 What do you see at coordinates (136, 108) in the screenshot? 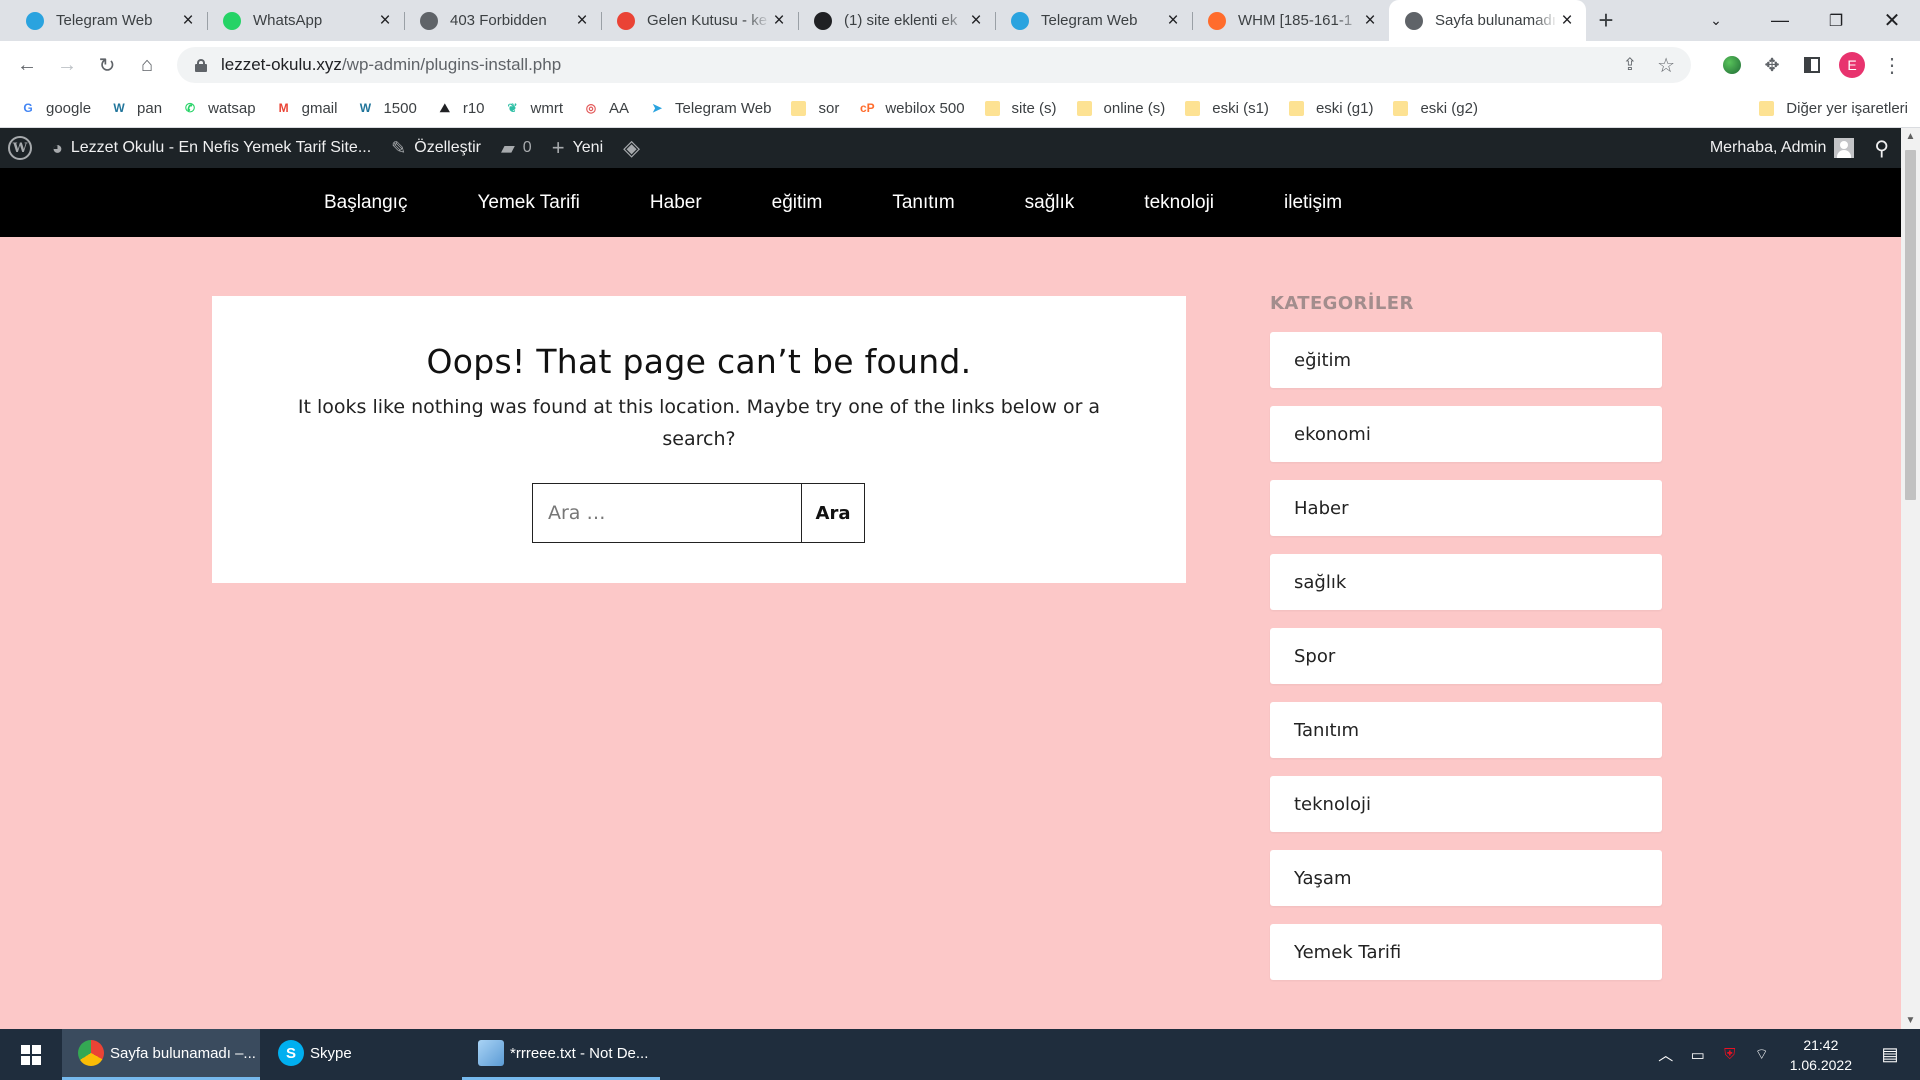
I see `bookmark-item: Wpan` at bounding box center [136, 108].